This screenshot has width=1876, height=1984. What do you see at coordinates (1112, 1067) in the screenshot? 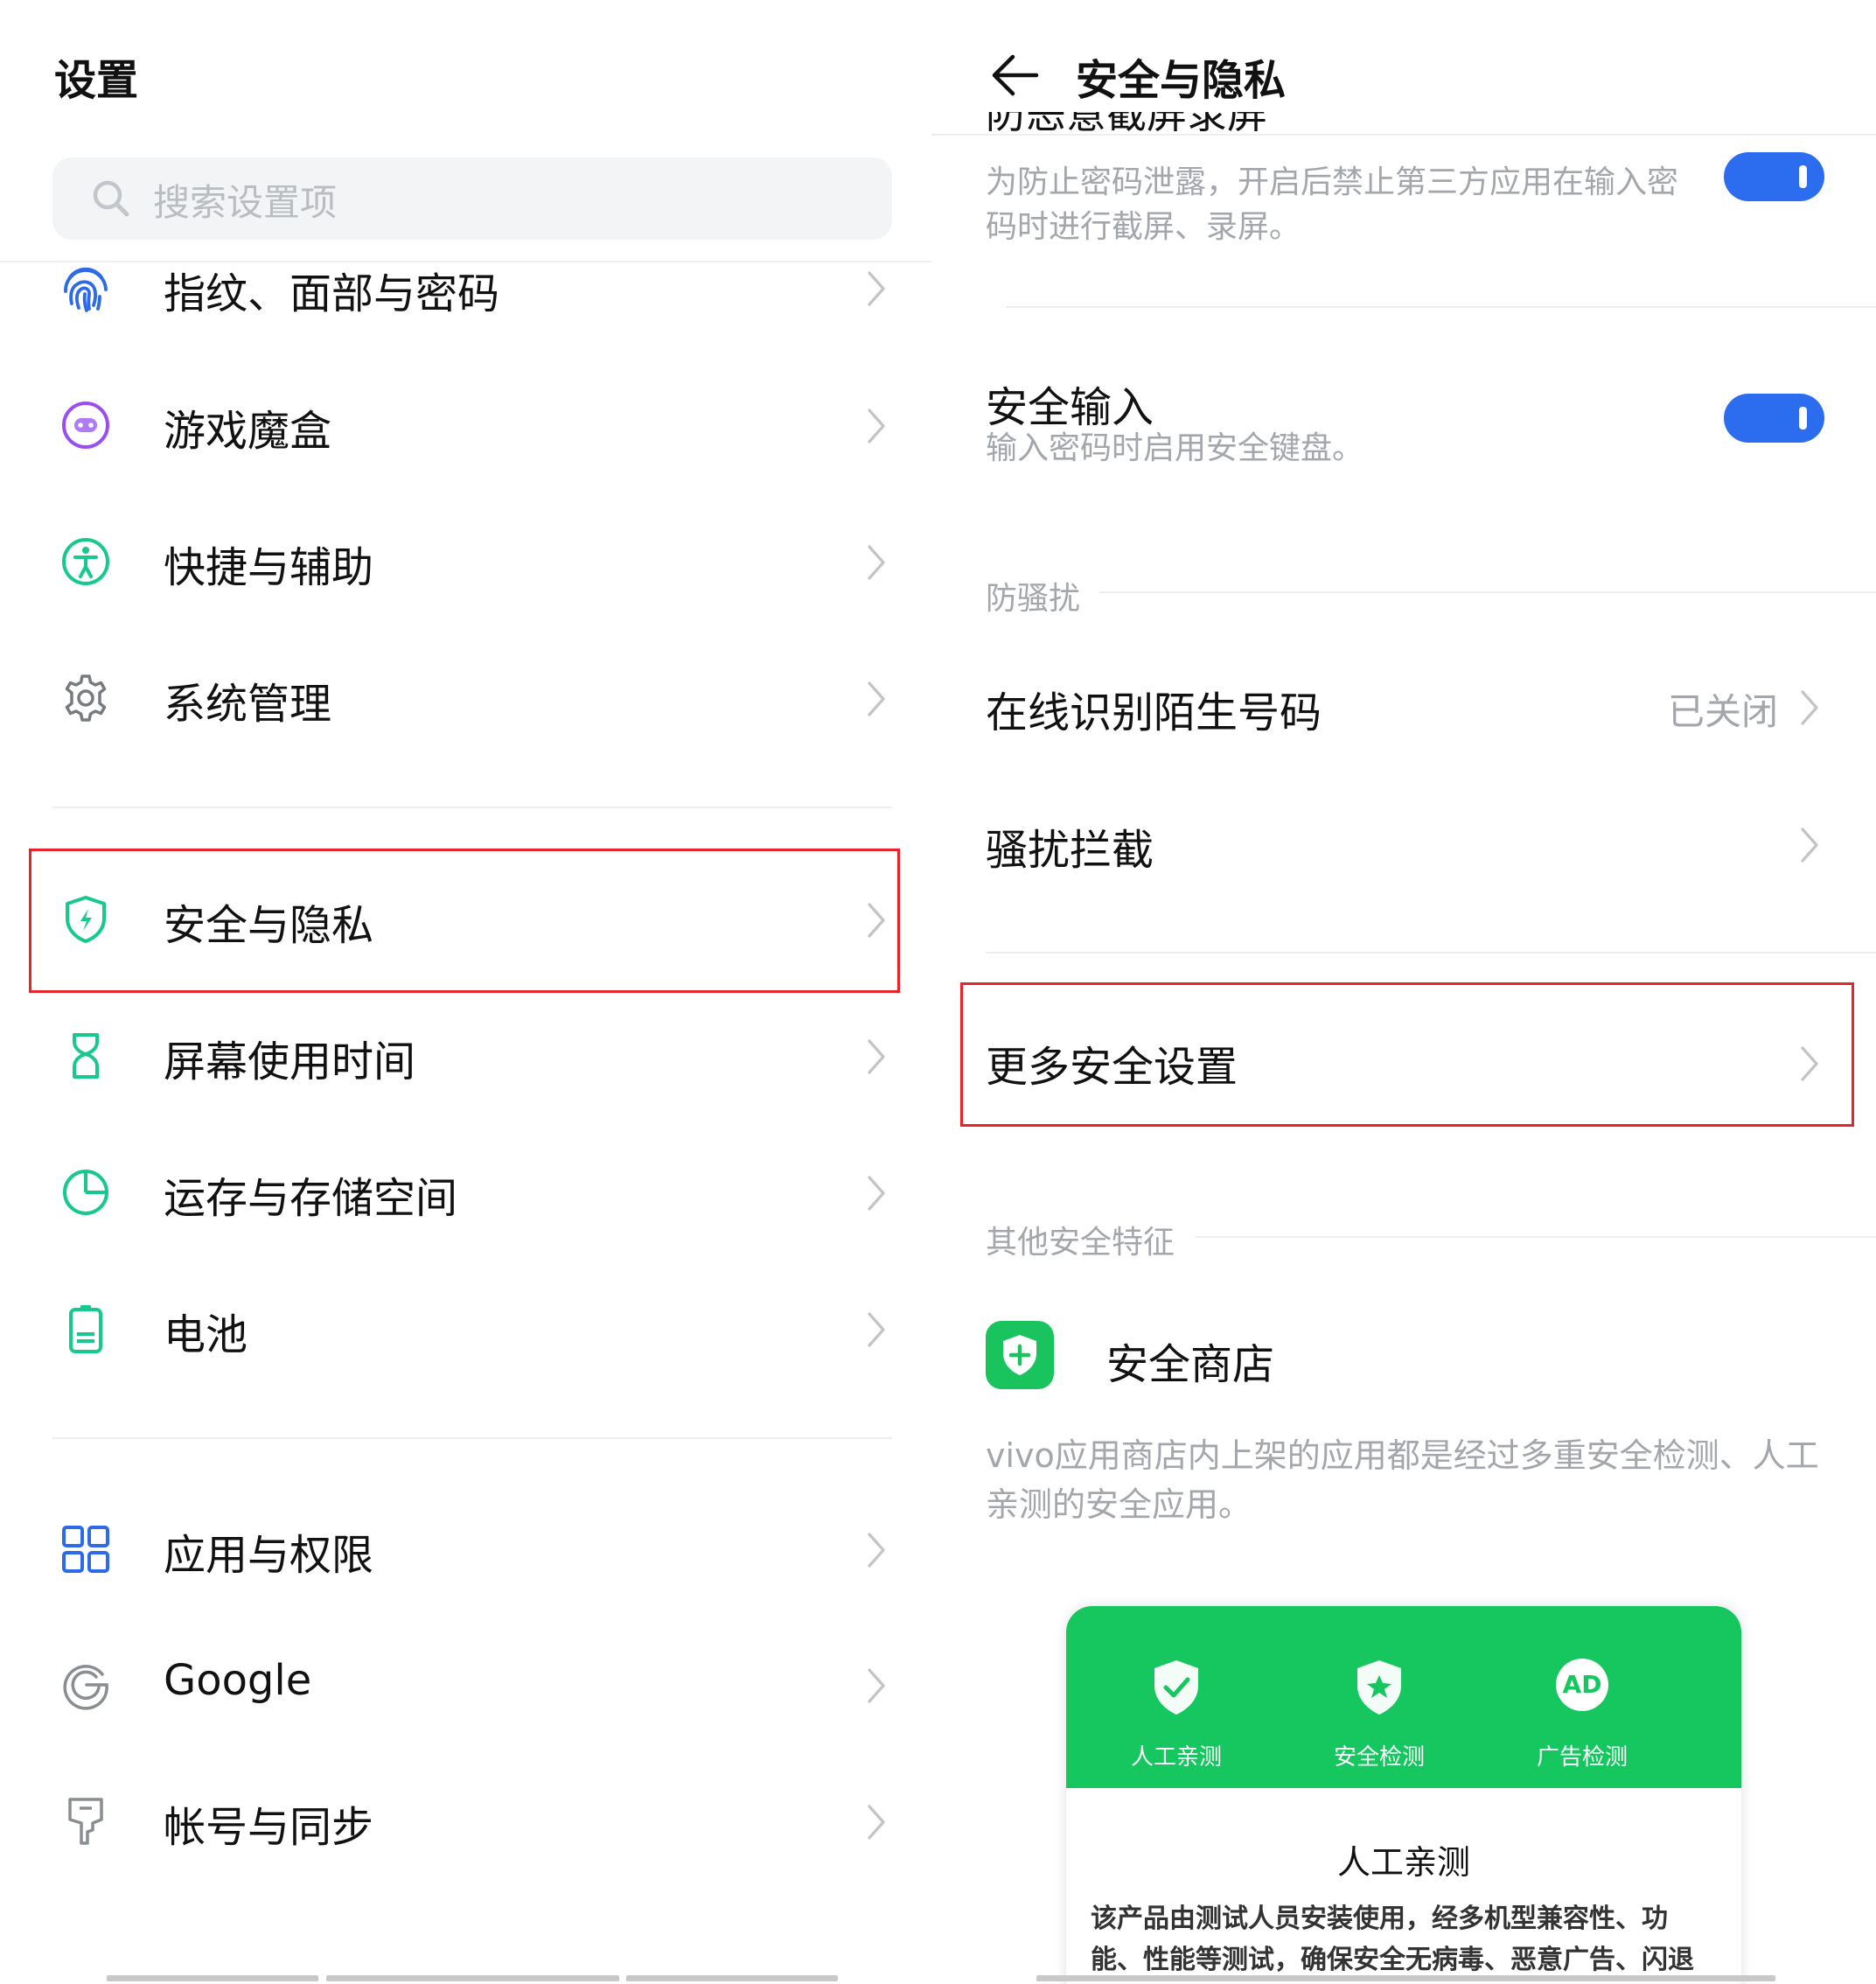
I see `more-security-settings-label: 更多安全设置` at bounding box center [1112, 1067].